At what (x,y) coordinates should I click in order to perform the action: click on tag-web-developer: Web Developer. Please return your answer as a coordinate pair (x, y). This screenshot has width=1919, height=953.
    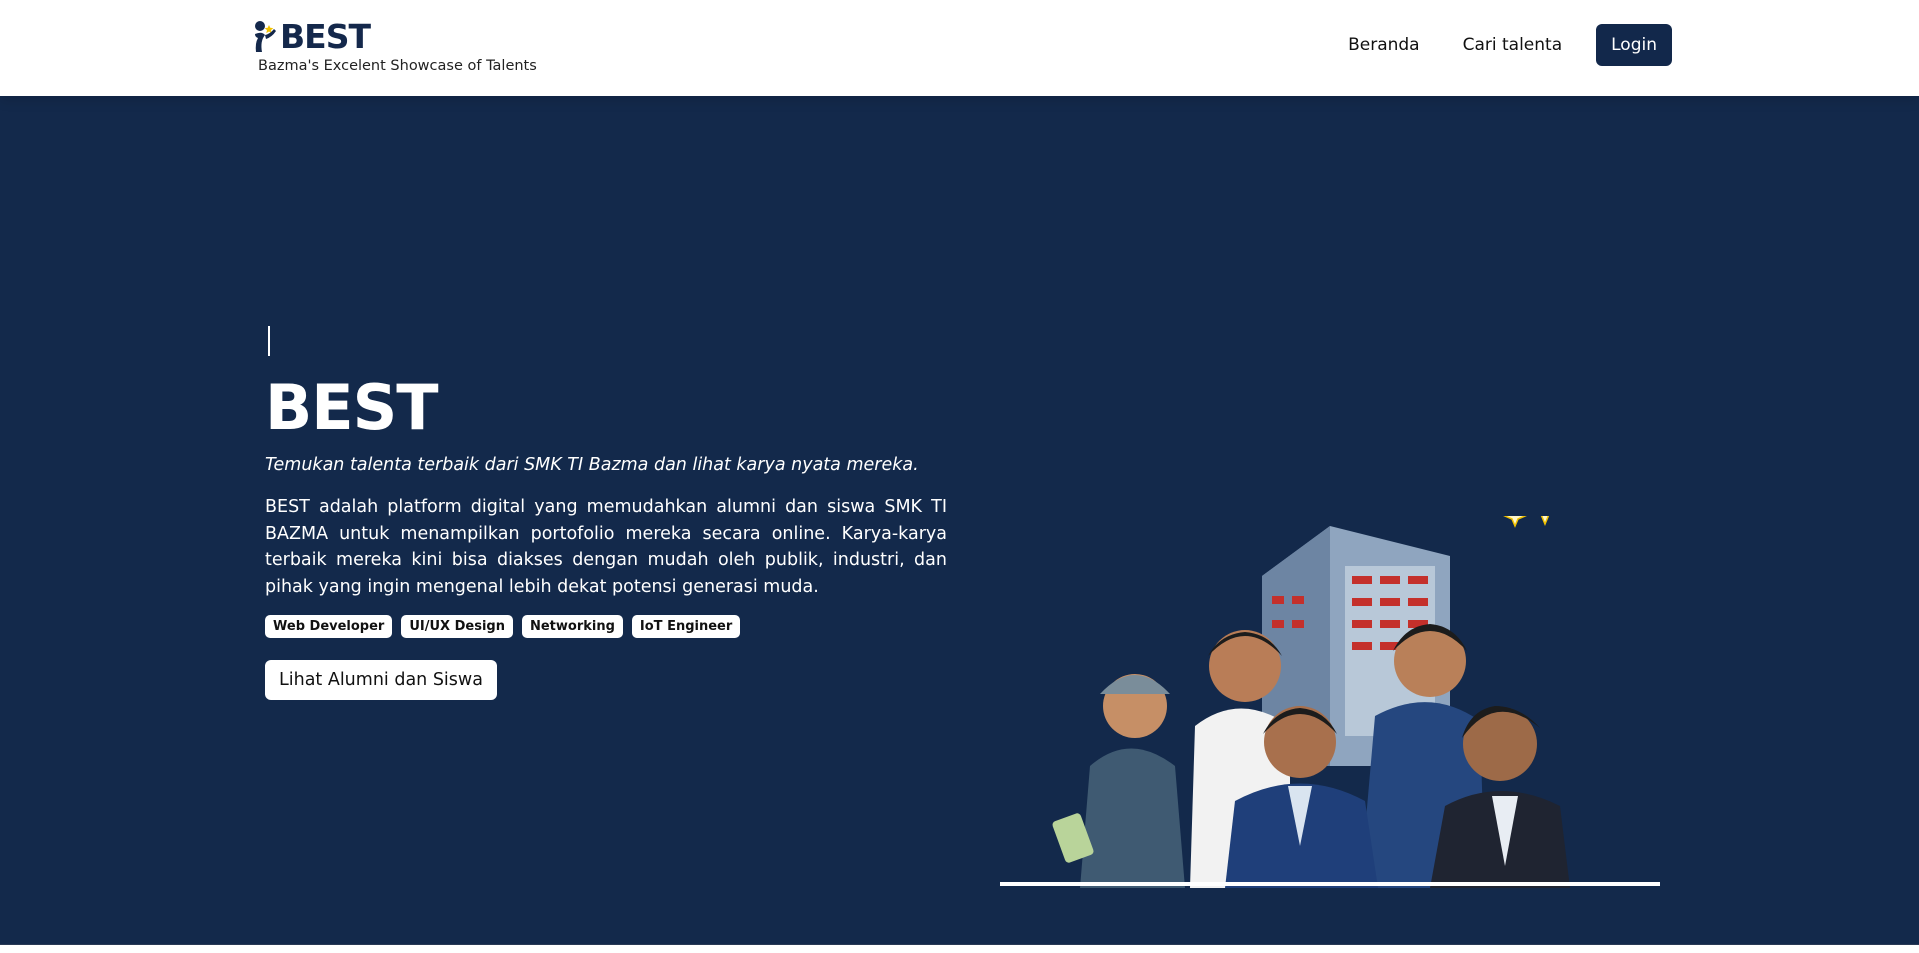
    Looking at the image, I should click on (329, 626).